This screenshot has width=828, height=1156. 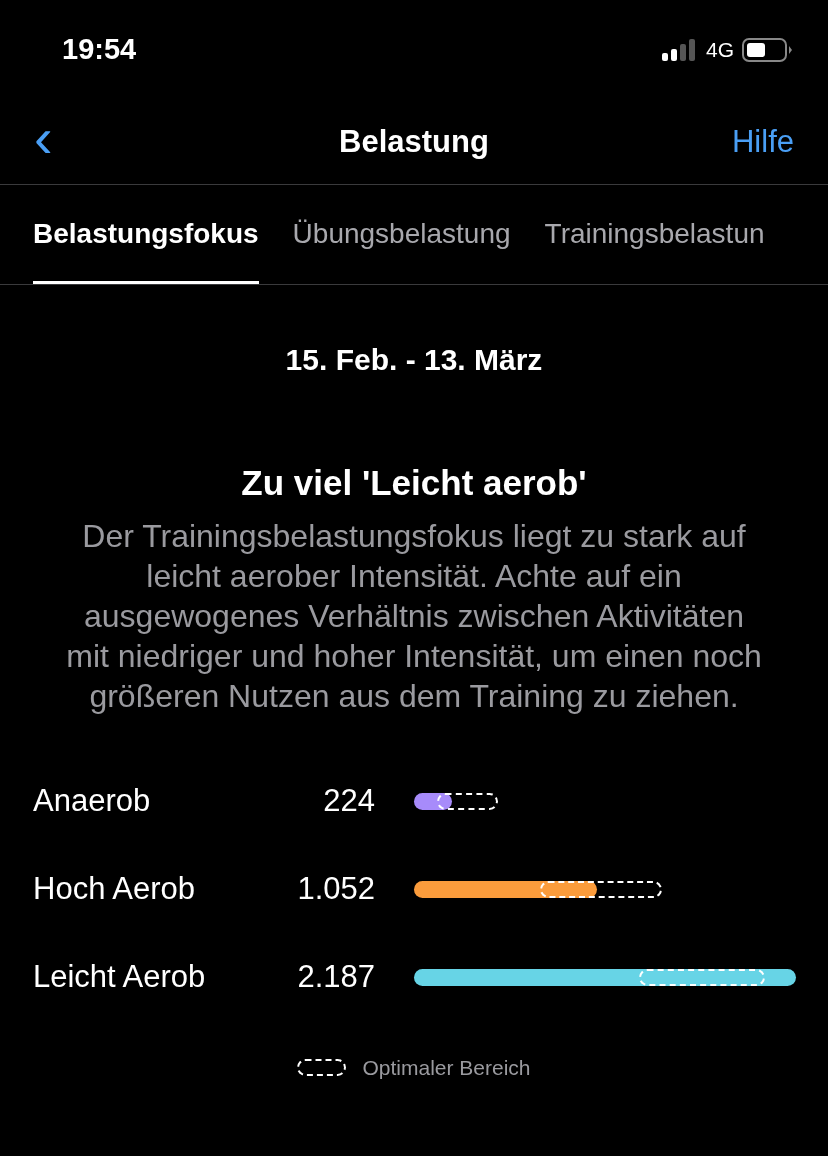 I want to click on load-value: 2.187, so click(x=335, y=977).